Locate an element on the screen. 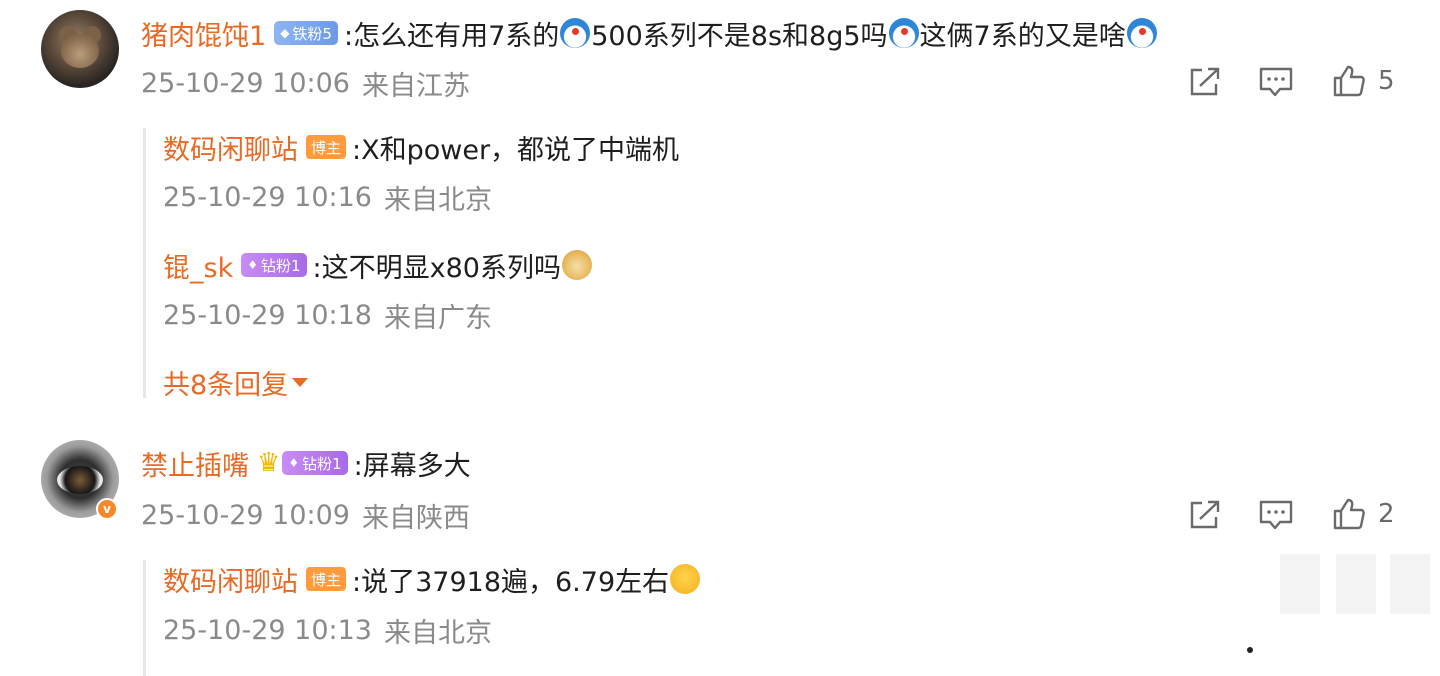 This screenshot has width=1440, height=676. timestamp: 25-10-29 10:09 is located at coordinates (245, 515).